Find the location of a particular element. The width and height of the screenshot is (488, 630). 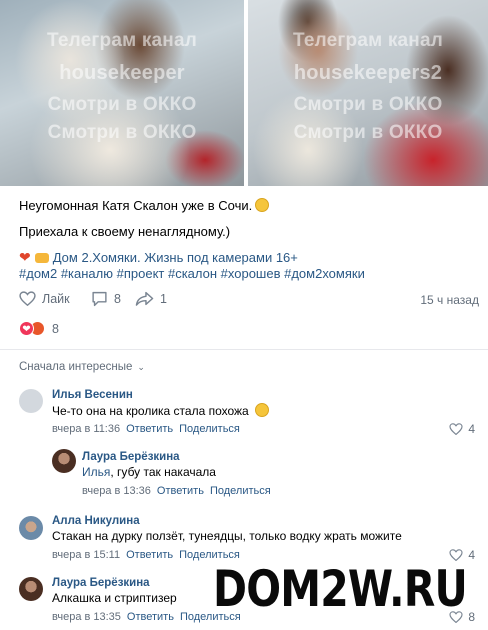

post-text-line: Неугомонная Катя Скалон уже в Сочи. is located at coordinates (144, 205).